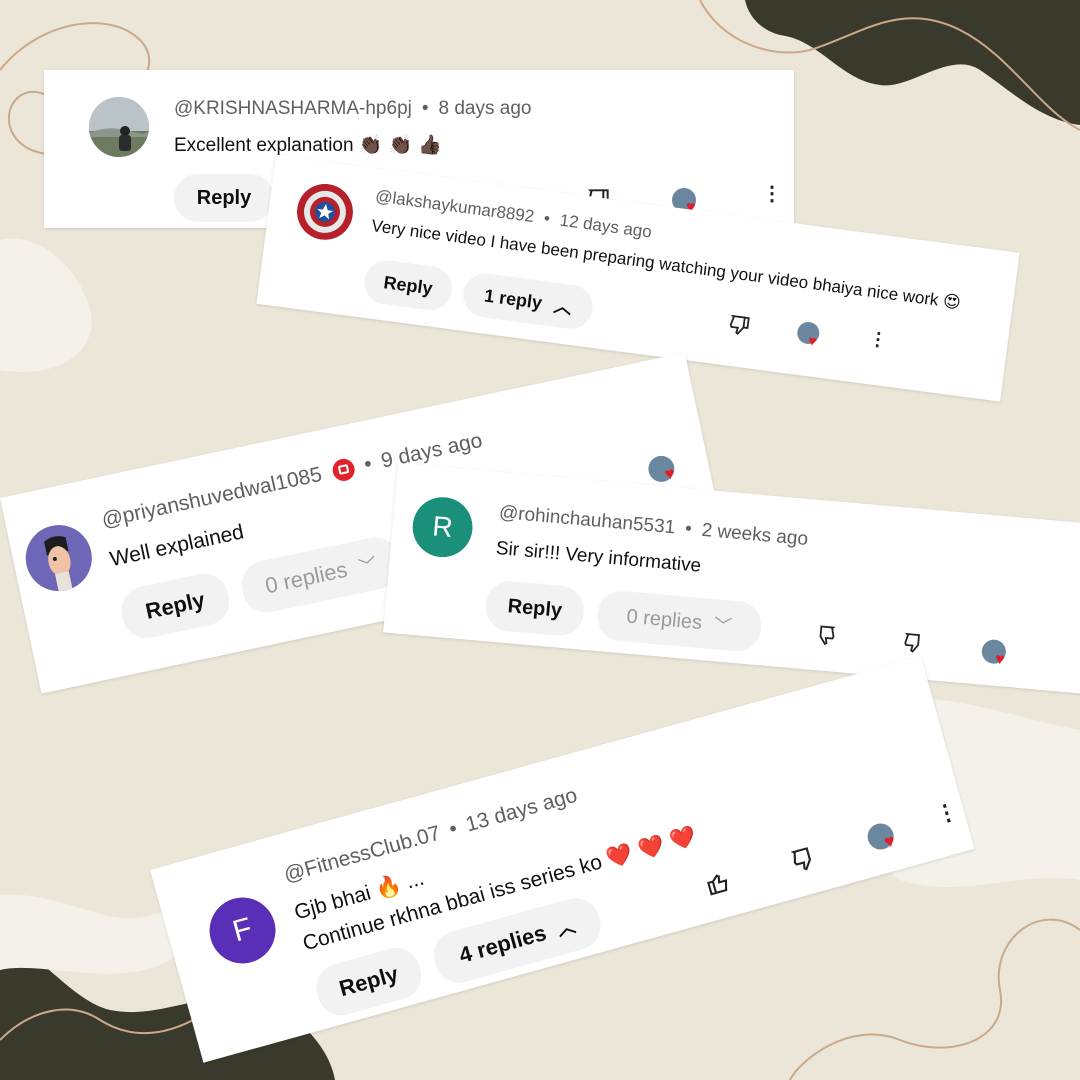 This screenshot has height=1080, width=1080. I want to click on shield-icon, so click(324, 211).